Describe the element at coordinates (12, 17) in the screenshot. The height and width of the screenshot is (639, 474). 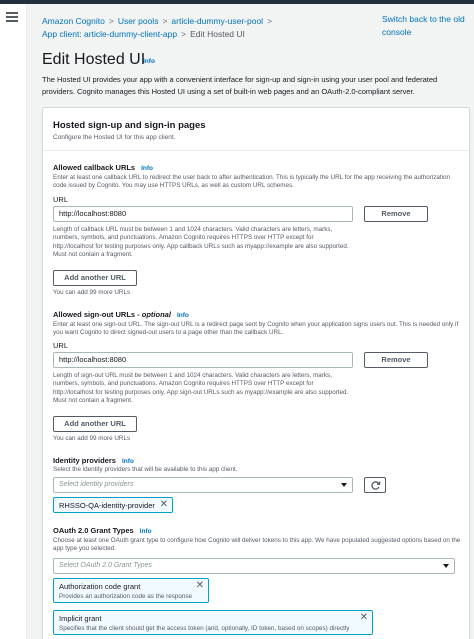
I see `hamburger-menu-icon` at that location.